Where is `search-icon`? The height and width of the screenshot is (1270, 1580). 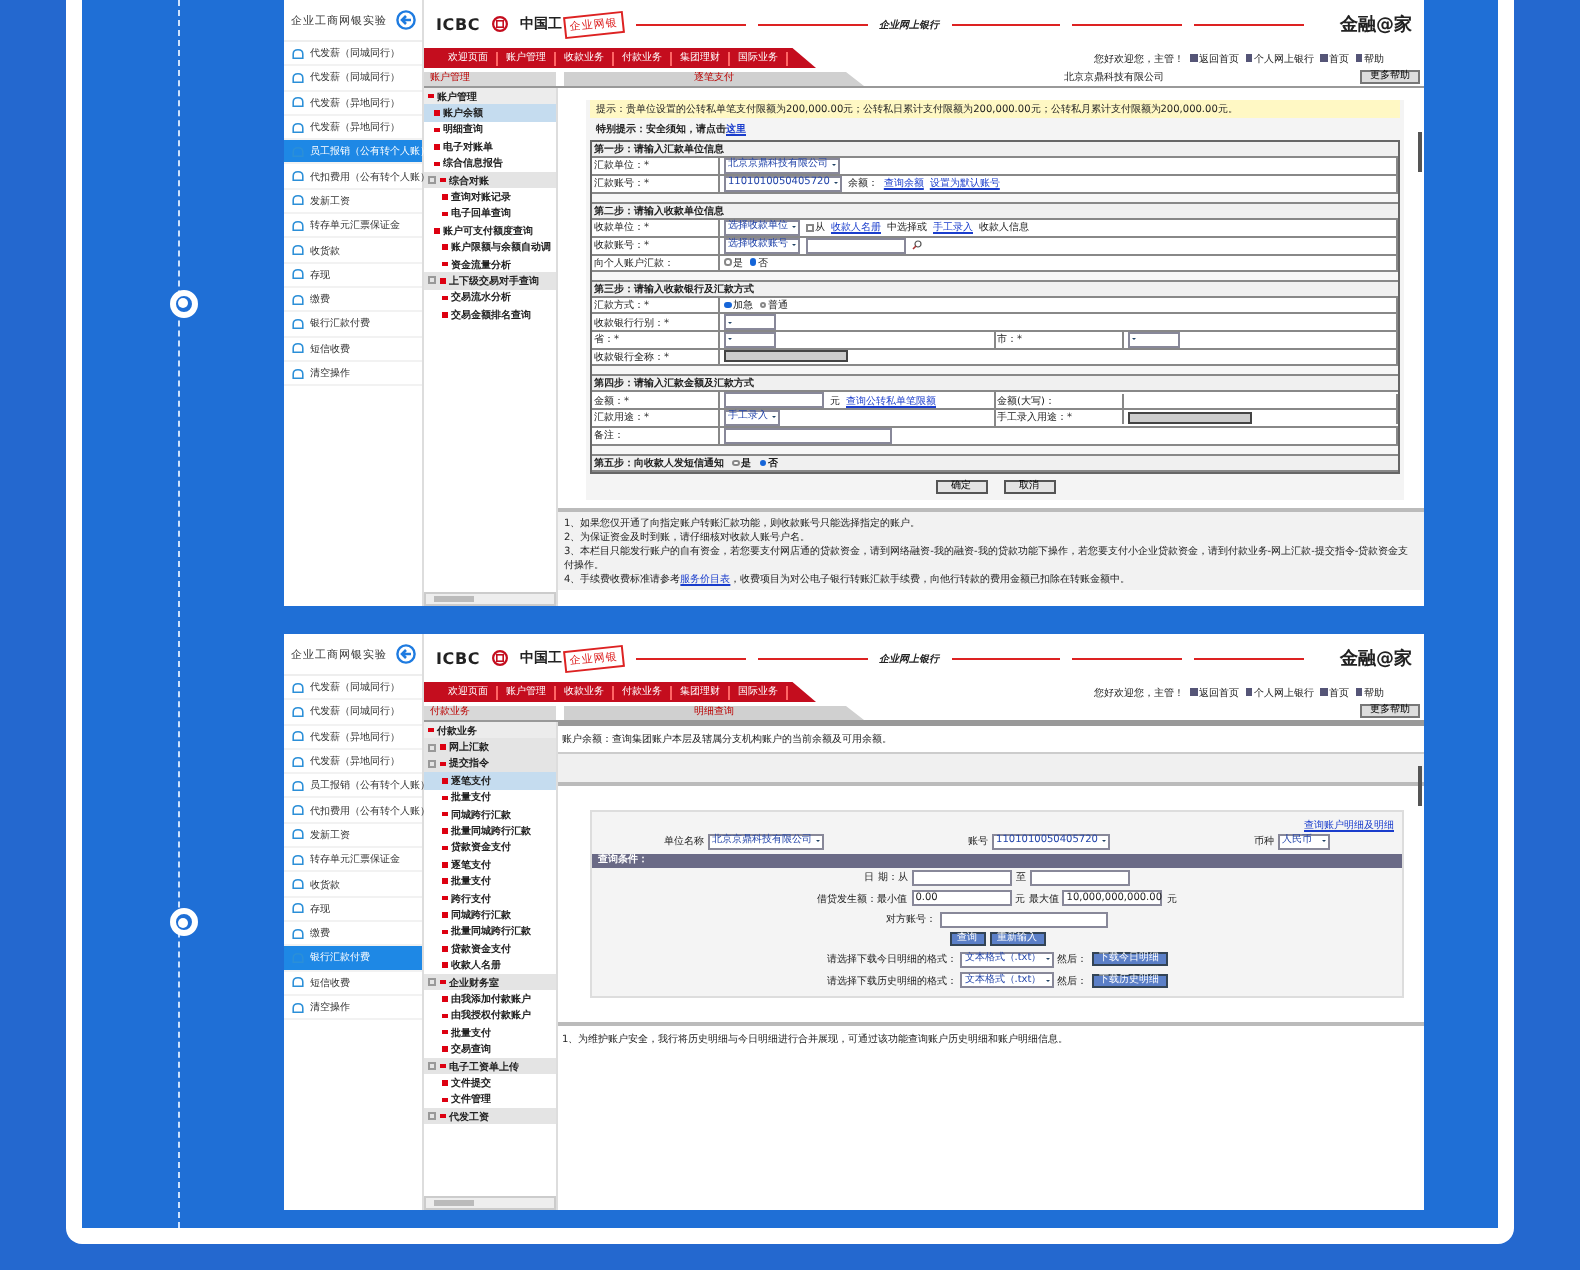
search-icon is located at coordinates (917, 245).